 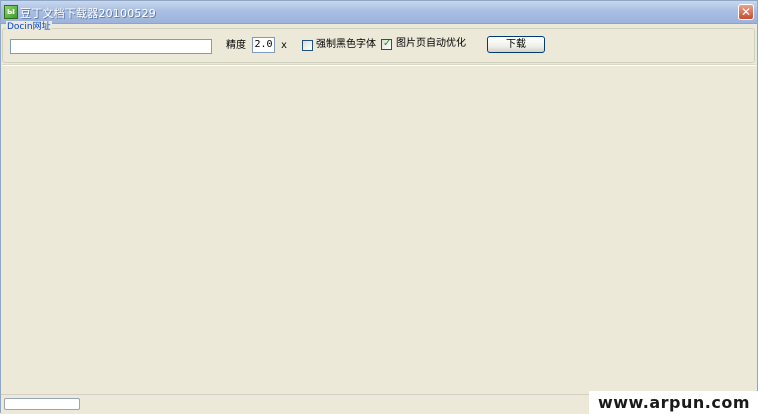 I want to click on close-button: ✕, so click(x=746, y=12).